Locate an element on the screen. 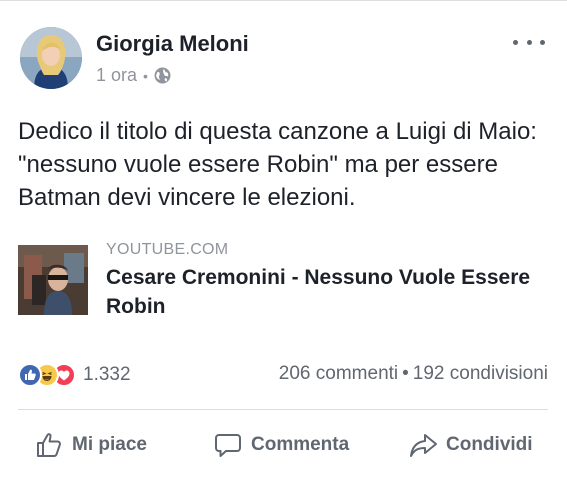  video-thumbnail is located at coordinates (53, 280).